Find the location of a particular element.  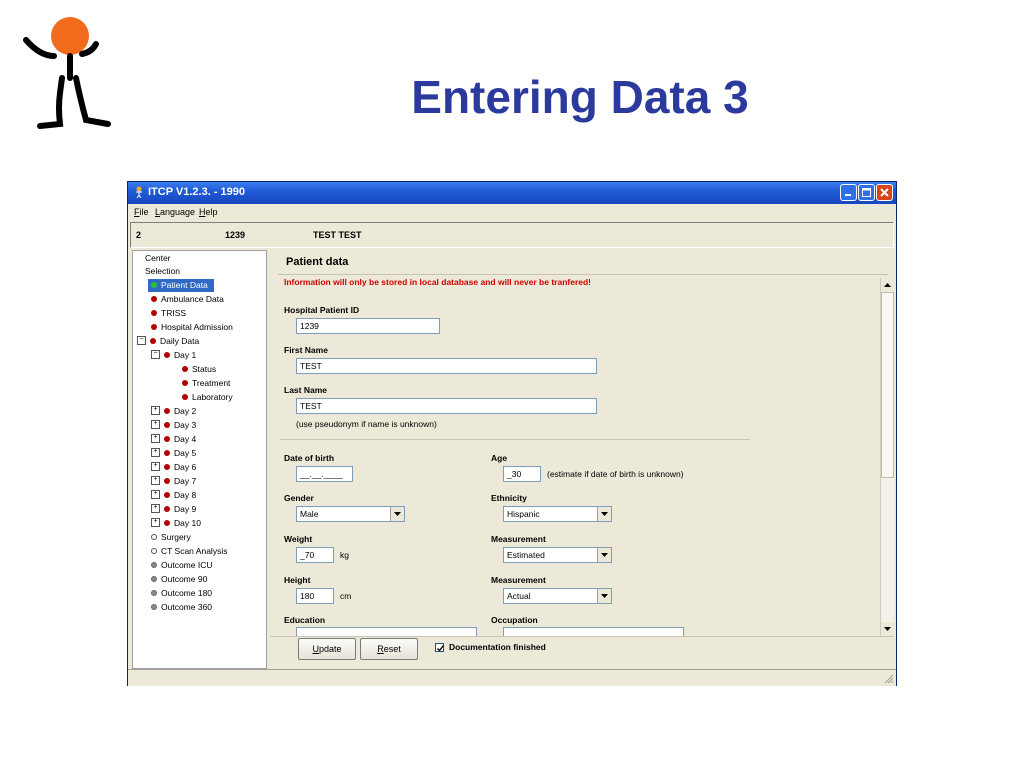

resize-grip-icon is located at coordinates (889, 679).